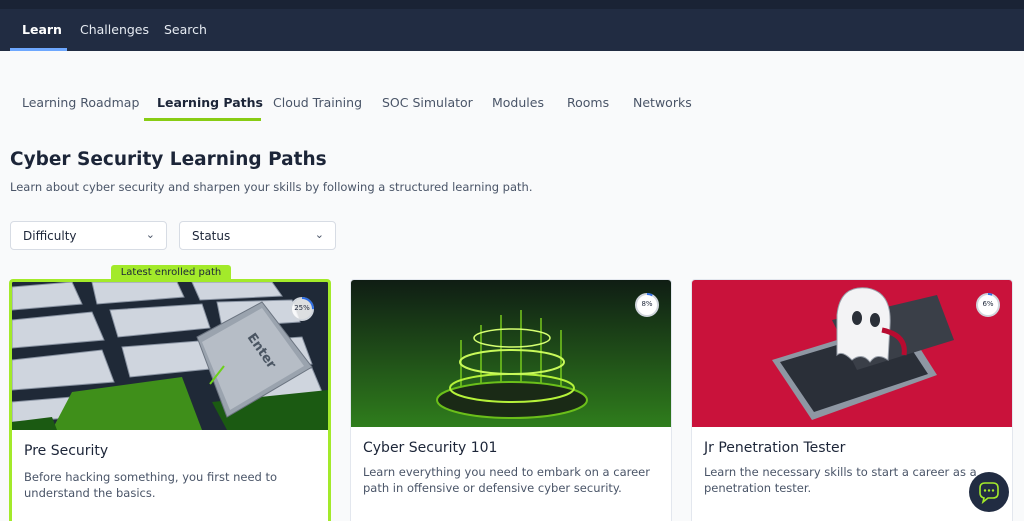 This screenshot has height=521, width=1024. What do you see at coordinates (185, 29) in the screenshot?
I see `nav-search: Search` at bounding box center [185, 29].